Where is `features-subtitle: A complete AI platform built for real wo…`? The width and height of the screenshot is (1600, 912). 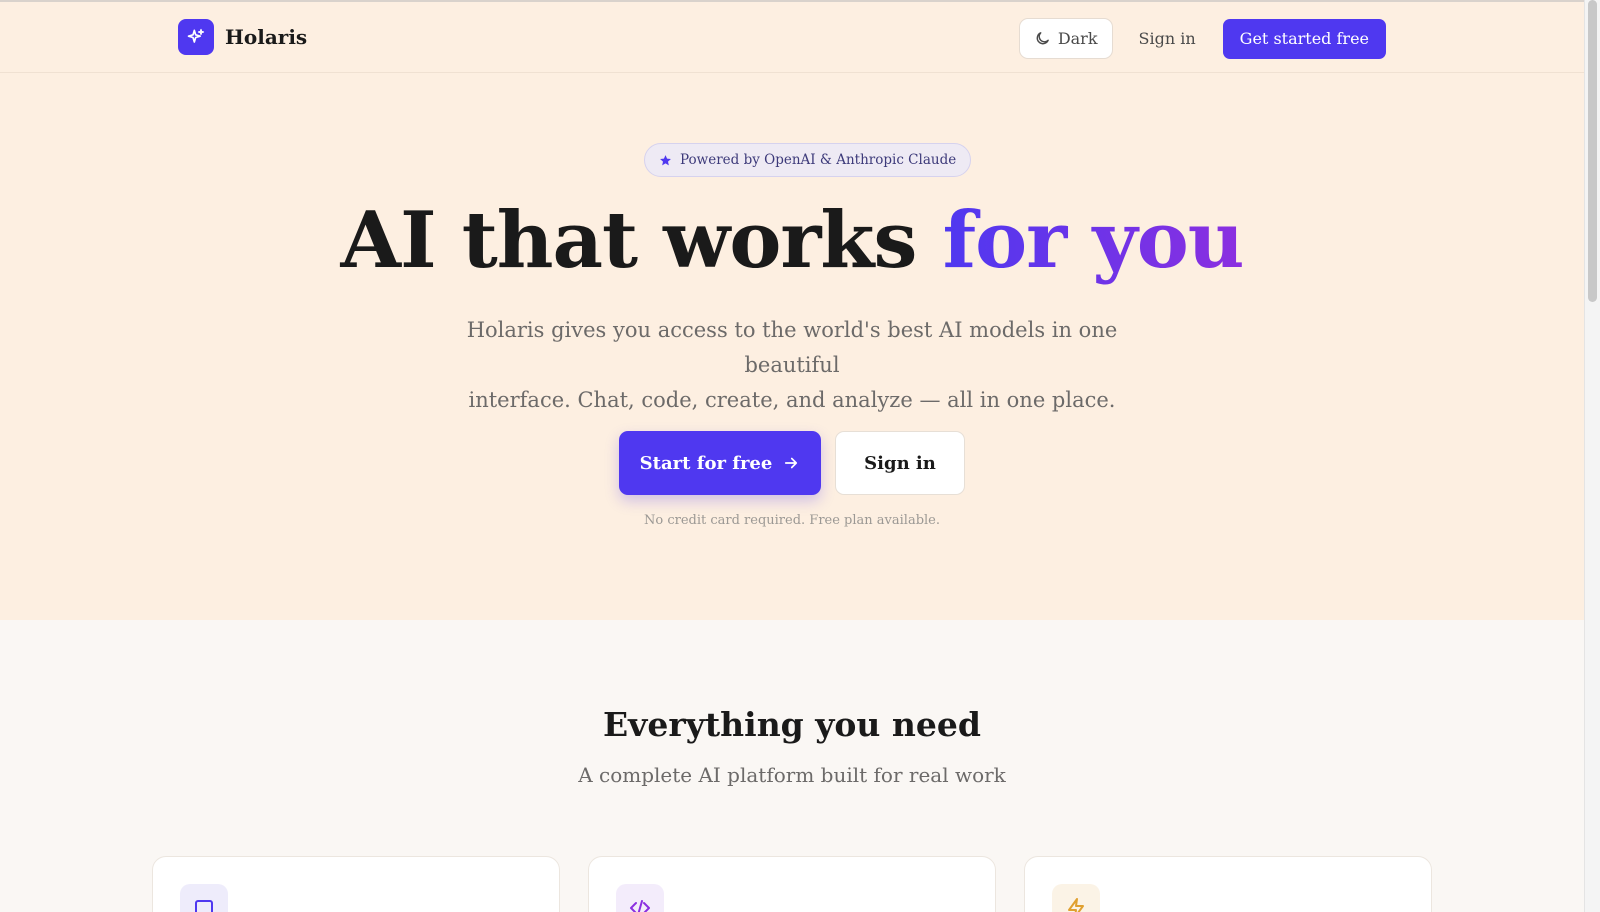 features-subtitle: A complete AI platform built for real wo… is located at coordinates (792, 775).